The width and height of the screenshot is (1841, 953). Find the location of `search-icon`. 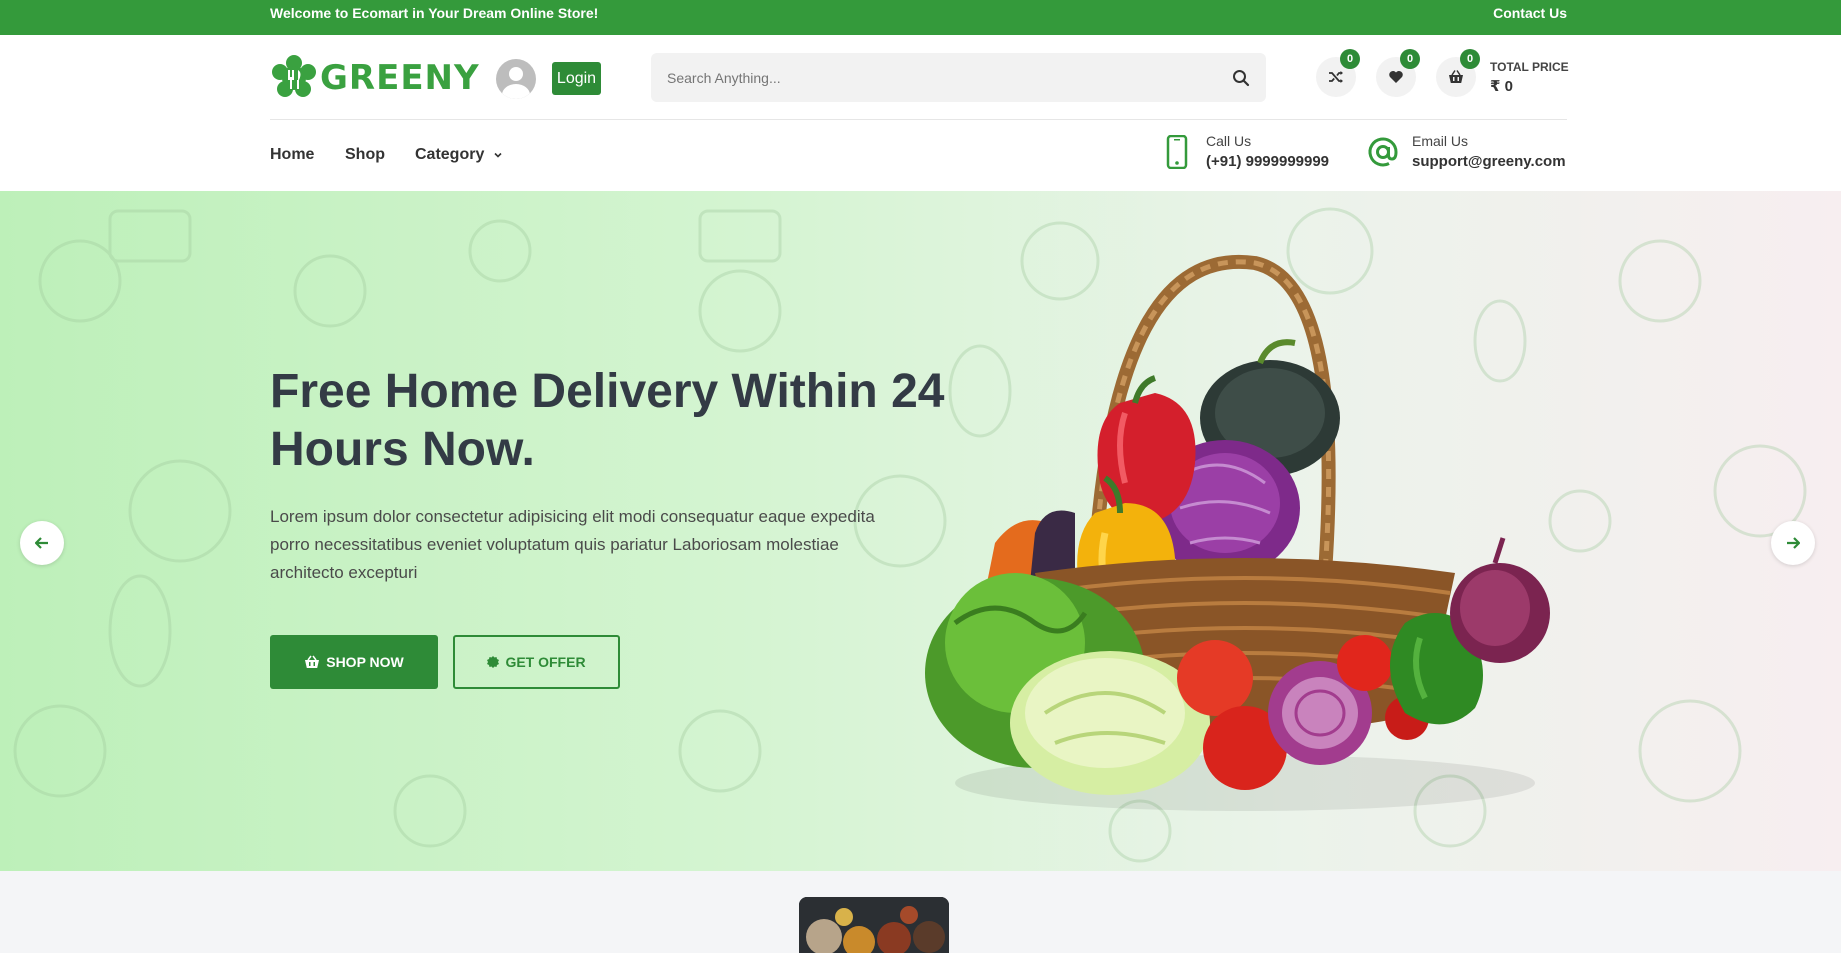

search-icon is located at coordinates (1241, 78).